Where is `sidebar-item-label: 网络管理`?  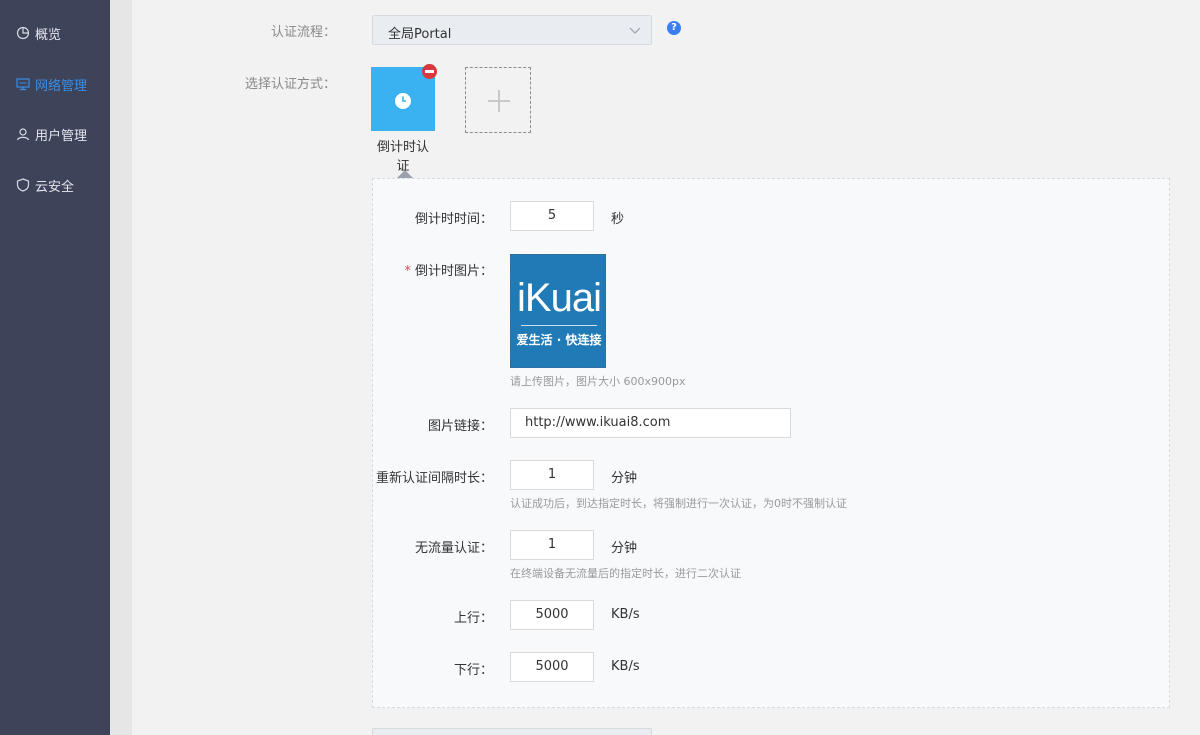 sidebar-item-label: 网络管理 is located at coordinates (61, 86).